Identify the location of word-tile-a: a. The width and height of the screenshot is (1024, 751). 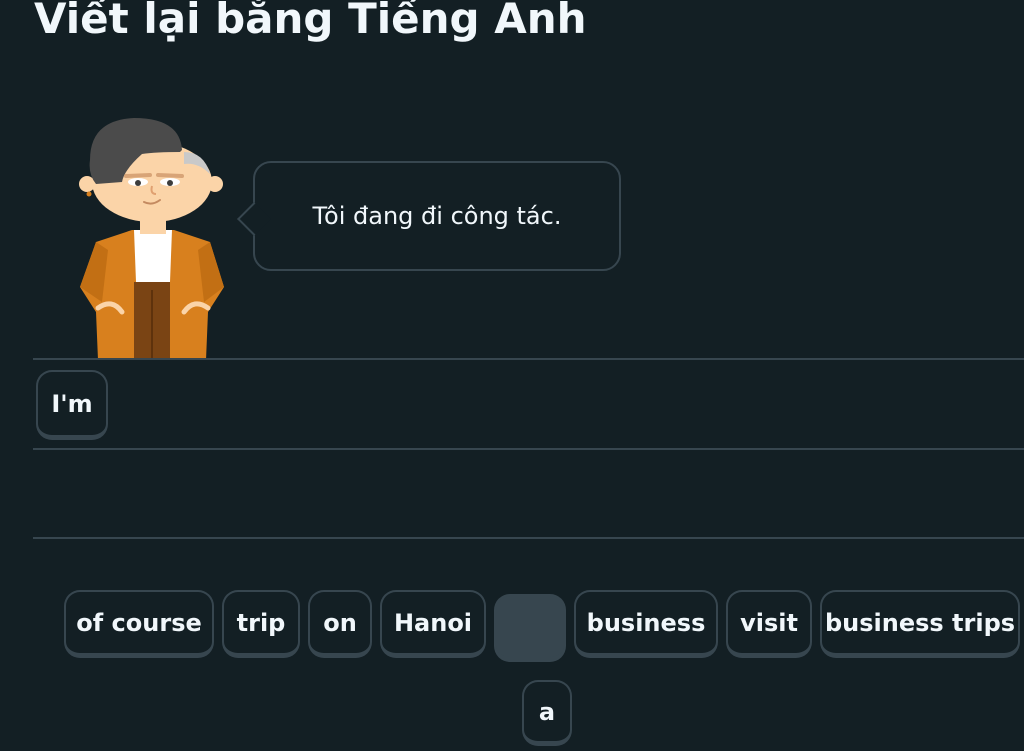
(547, 713).